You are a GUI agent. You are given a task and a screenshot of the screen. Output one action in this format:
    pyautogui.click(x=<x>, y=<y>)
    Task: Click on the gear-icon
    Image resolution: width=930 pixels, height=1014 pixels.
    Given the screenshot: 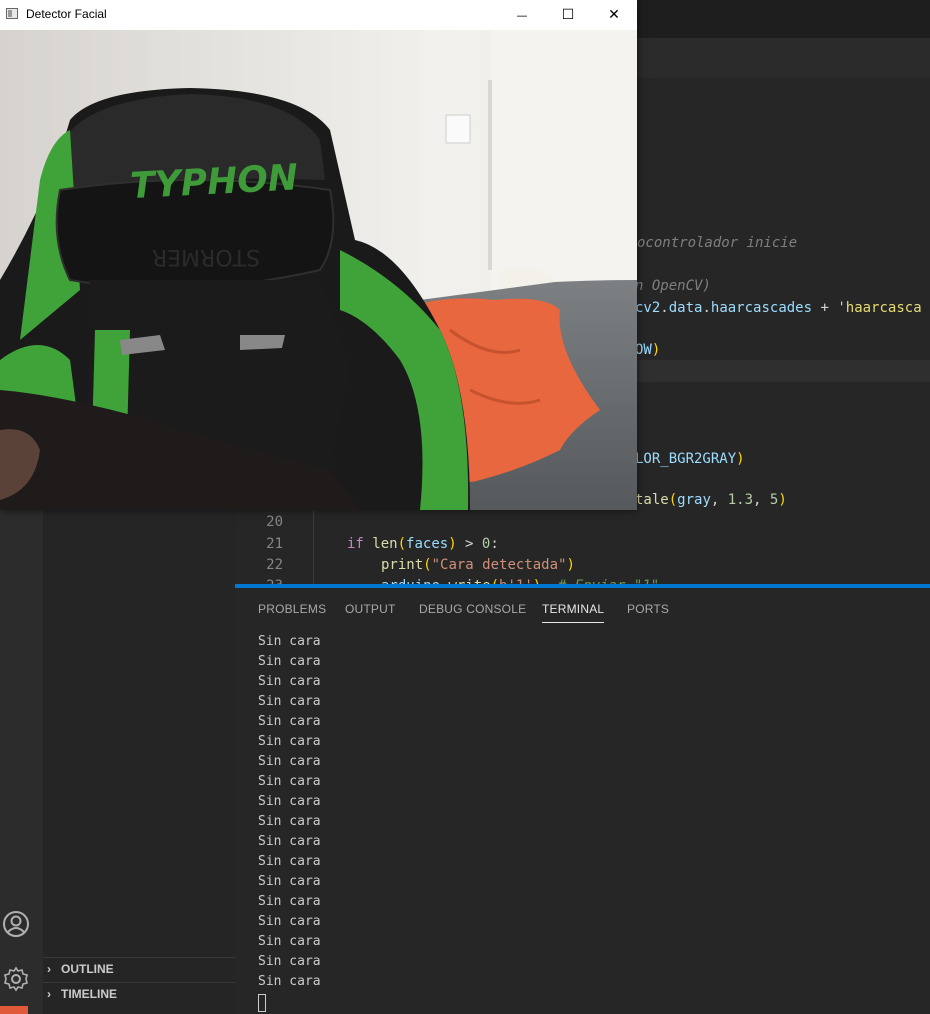 What is the action you would take?
    pyautogui.click(x=16, y=979)
    